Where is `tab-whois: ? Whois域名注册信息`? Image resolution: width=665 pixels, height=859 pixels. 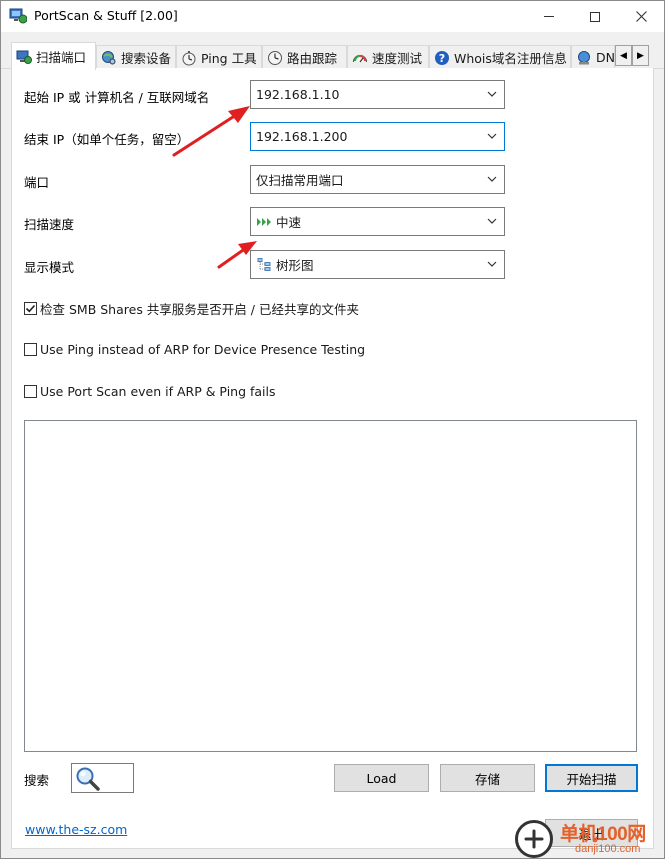 tab-whois: ? Whois域名注册信息 is located at coordinates (500, 57).